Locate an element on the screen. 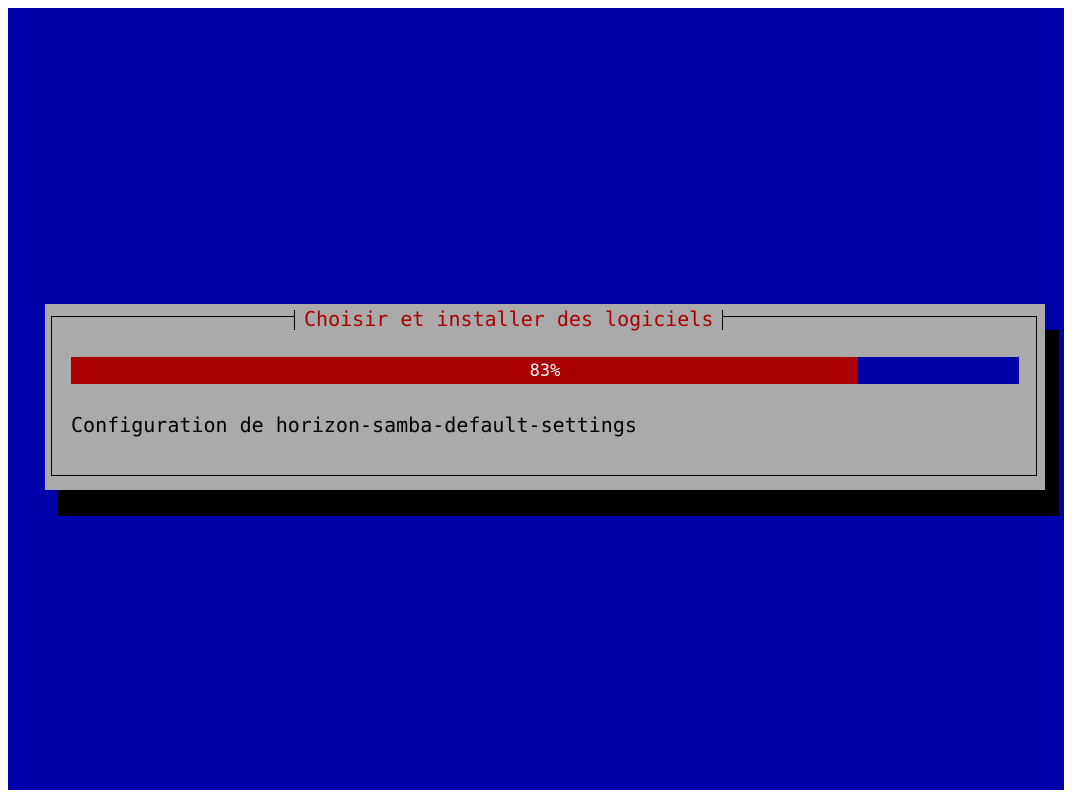 Image resolution: width=1072 pixels, height=798 pixels. title-left-bracket is located at coordinates (294, 320).